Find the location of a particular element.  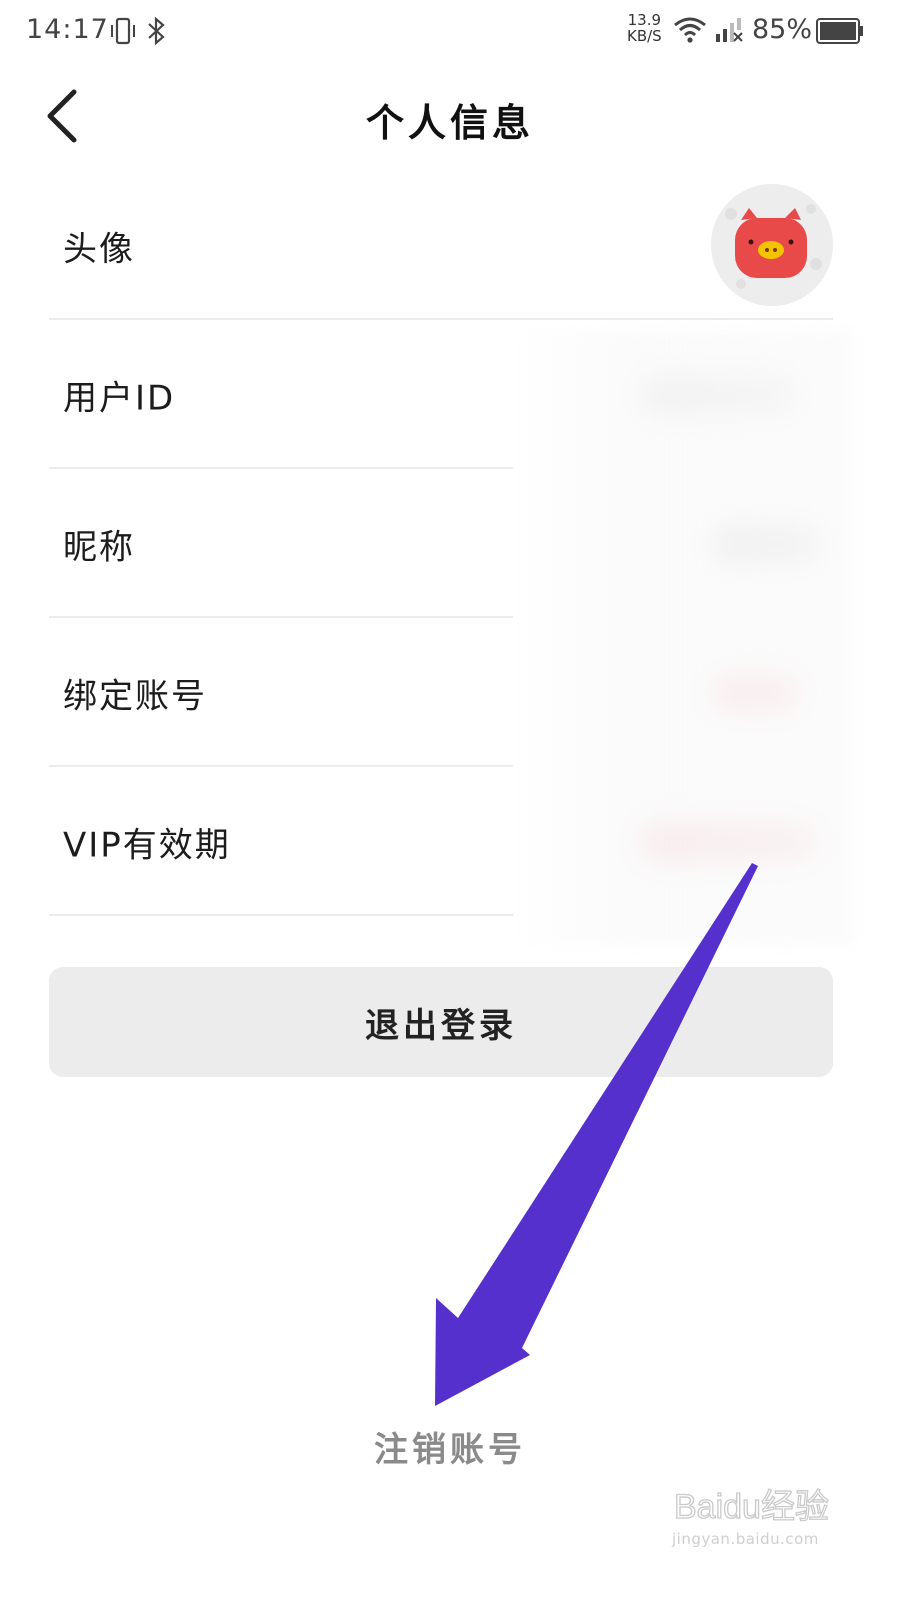

battery-icon is located at coordinates (840, 33).